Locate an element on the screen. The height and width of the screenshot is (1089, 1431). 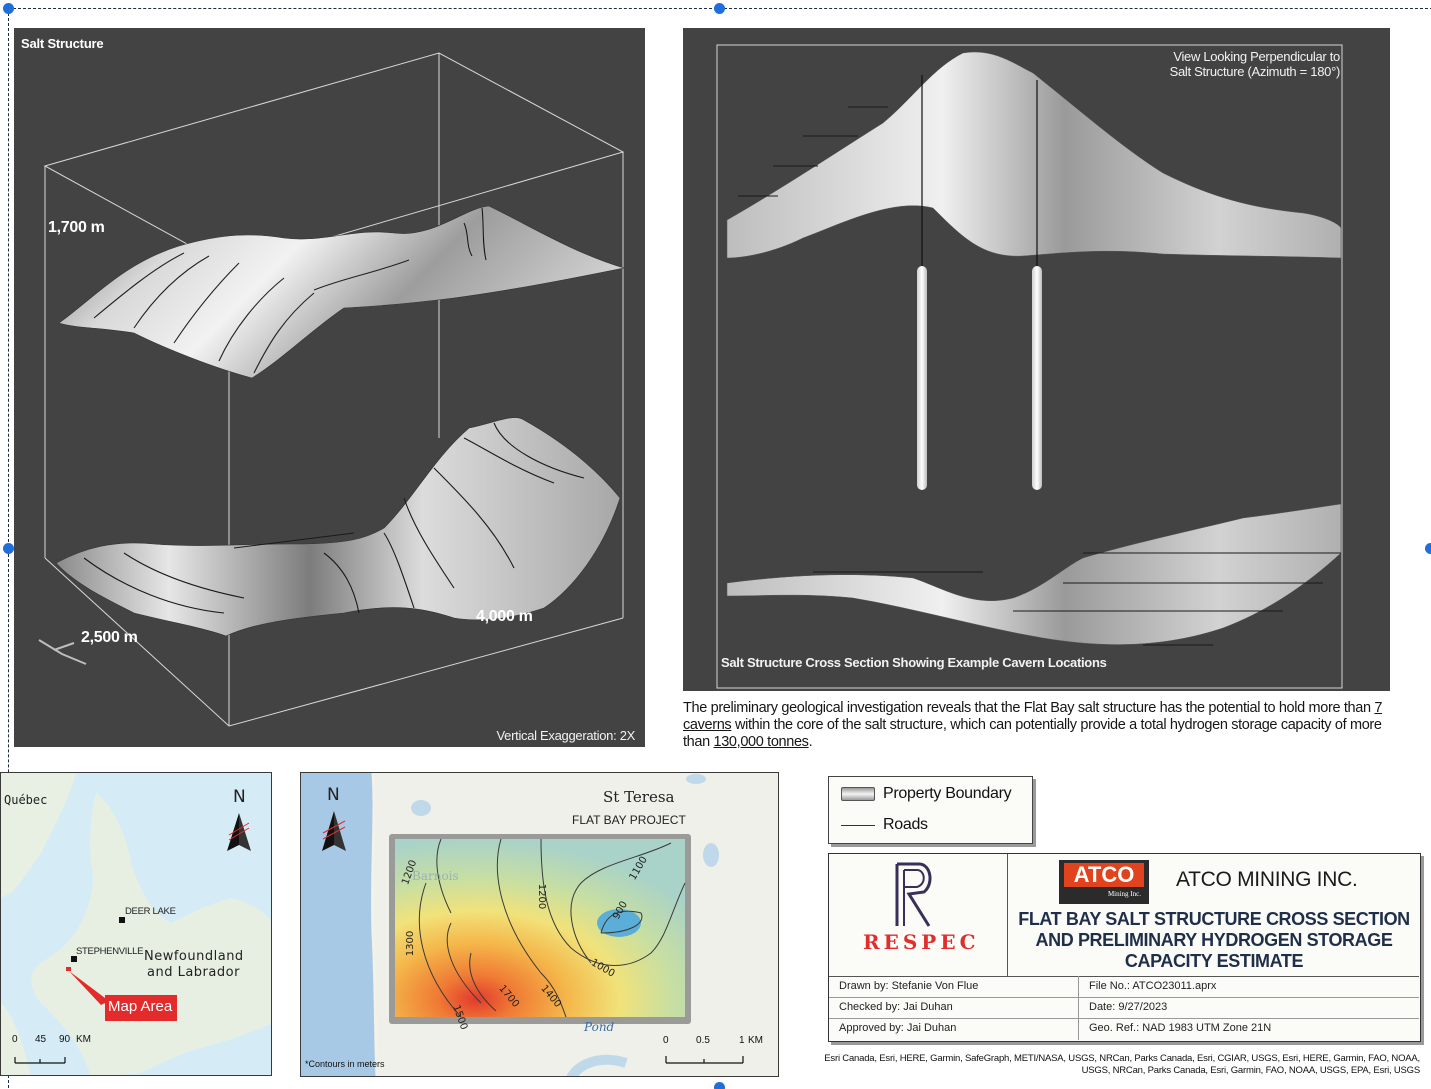
drawn-by: Drawn by: Stefanie Von Flue is located at coordinates (909, 986).